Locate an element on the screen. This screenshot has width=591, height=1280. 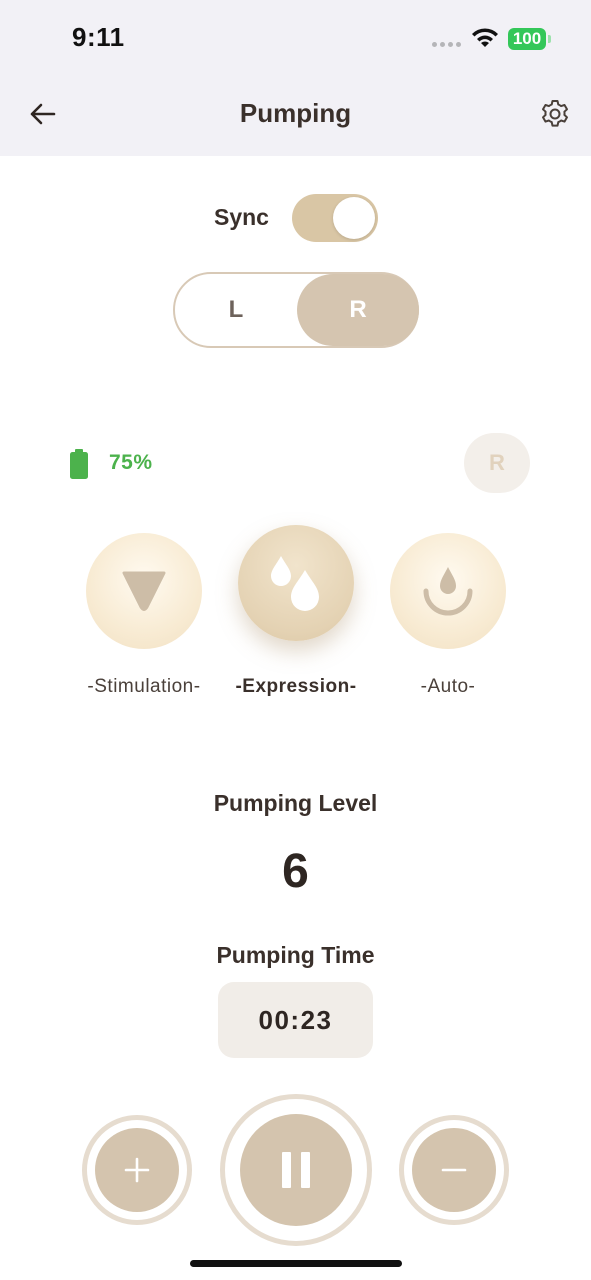
pumping-time-value: 00:23 is located at coordinates (295, 1020).